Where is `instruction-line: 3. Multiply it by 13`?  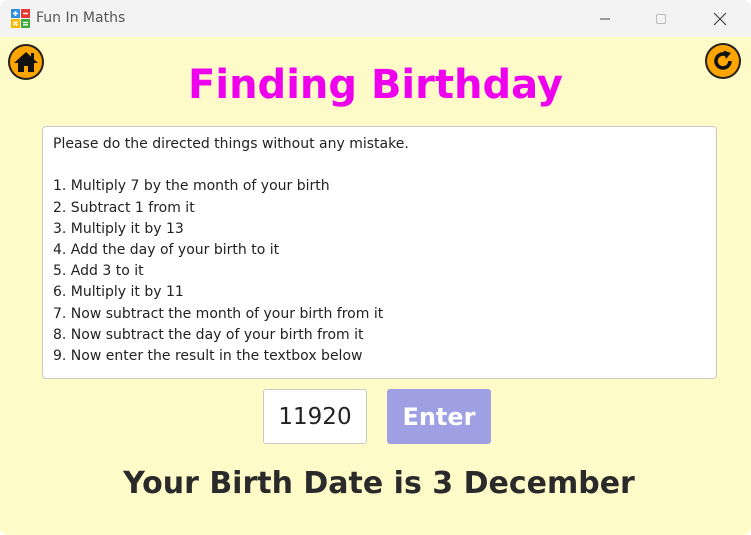 instruction-line: 3. Multiply it by 13 is located at coordinates (118, 228).